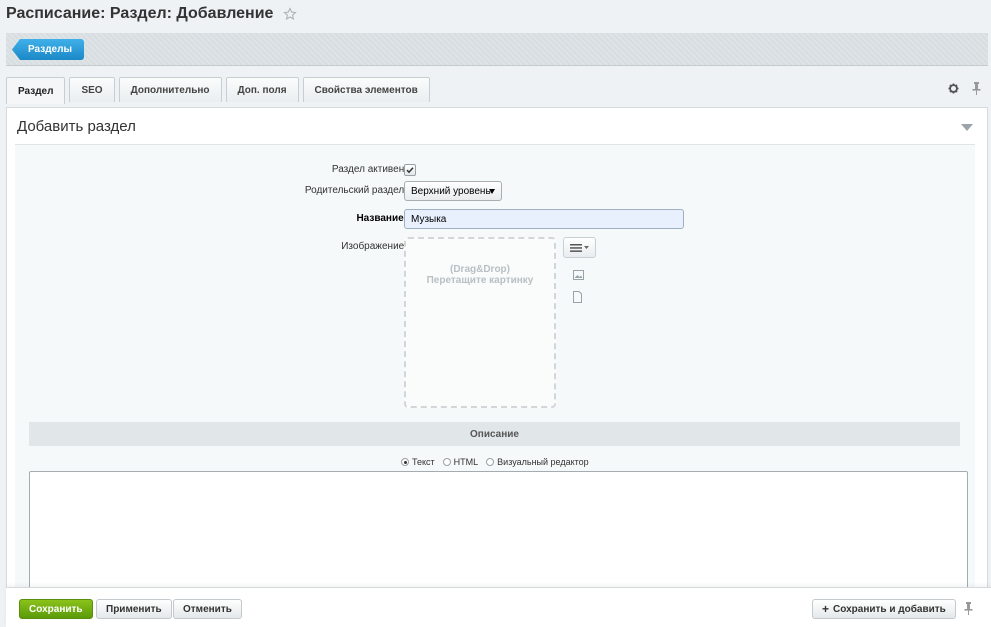 The height and width of the screenshot is (627, 991). Describe the element at coordinates (953, 88) in the screenshot. I see `gear-icon` at that location.